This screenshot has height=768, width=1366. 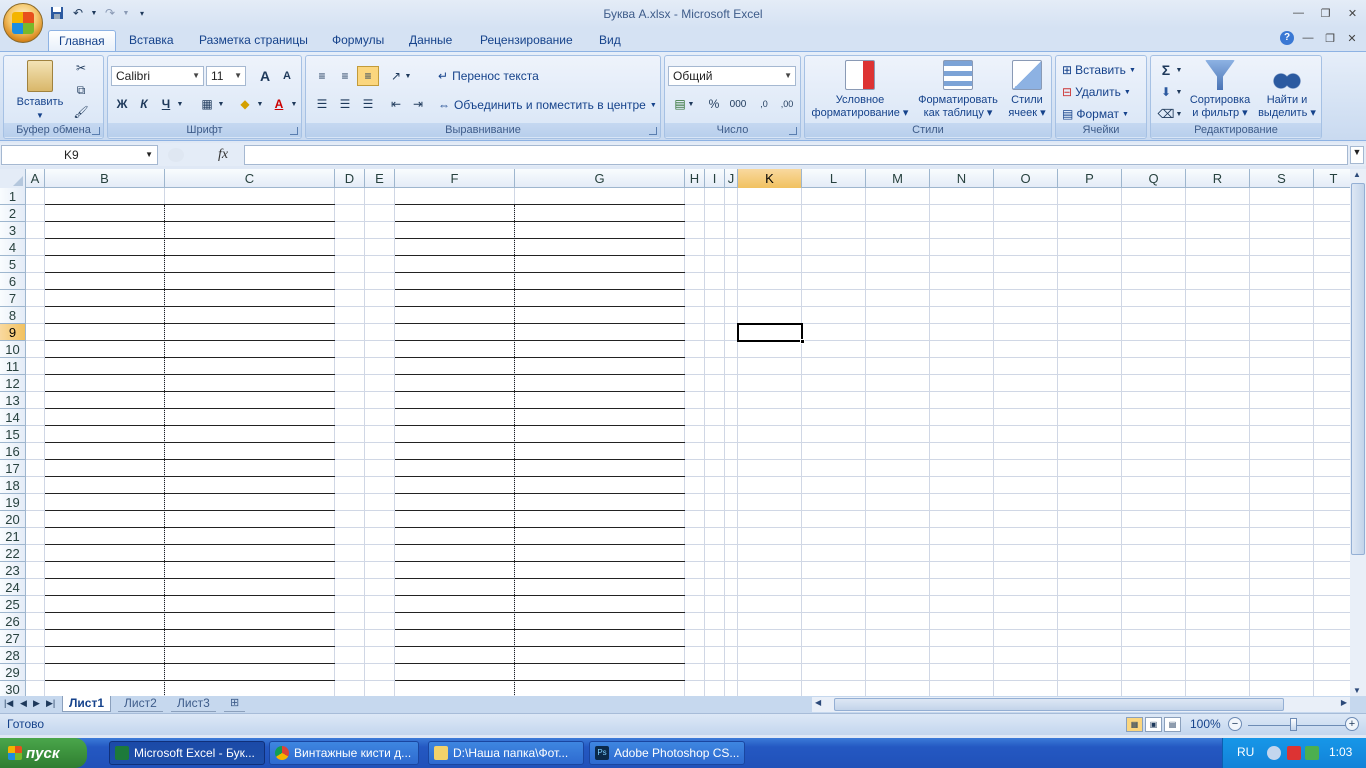 What do you see at coordinates (1308, 38) in the screenshot?
I see `workbook-minimize-button: —` at bounding box center [1308, 38].